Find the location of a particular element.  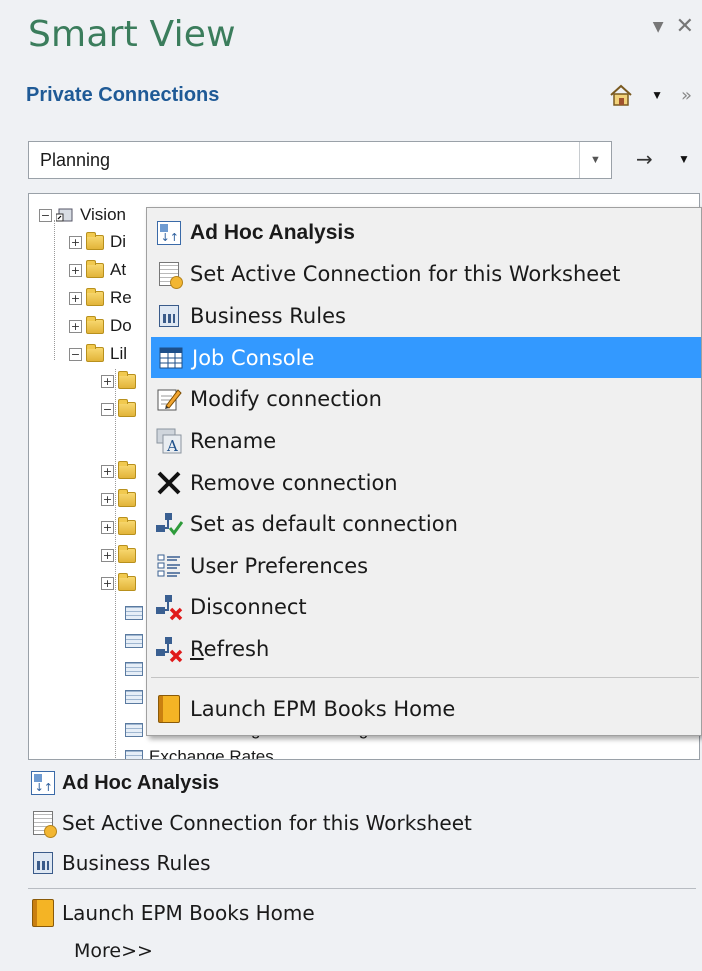

refresh-icon is located at coordinates (169, 649).